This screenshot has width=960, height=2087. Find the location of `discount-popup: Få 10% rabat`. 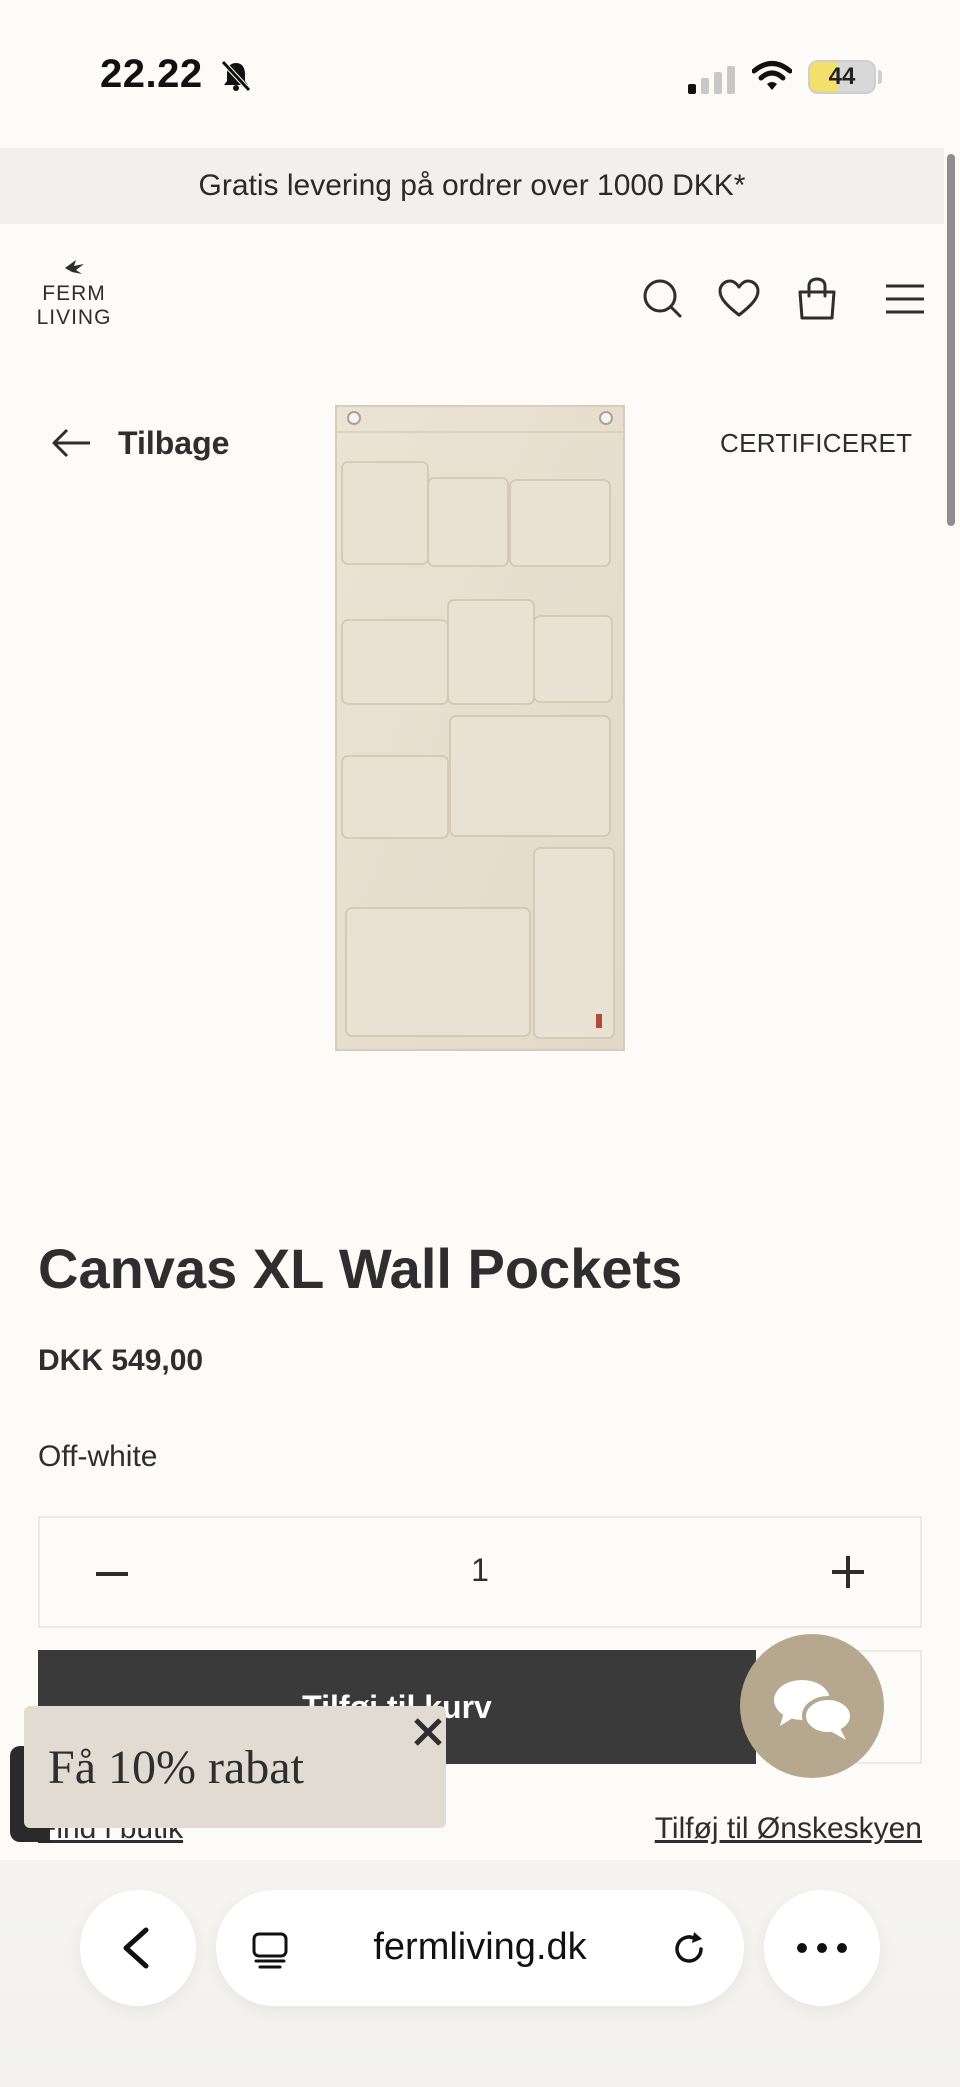

discount-popup: Få 10% rabat is located at coordinates (235, 1767).